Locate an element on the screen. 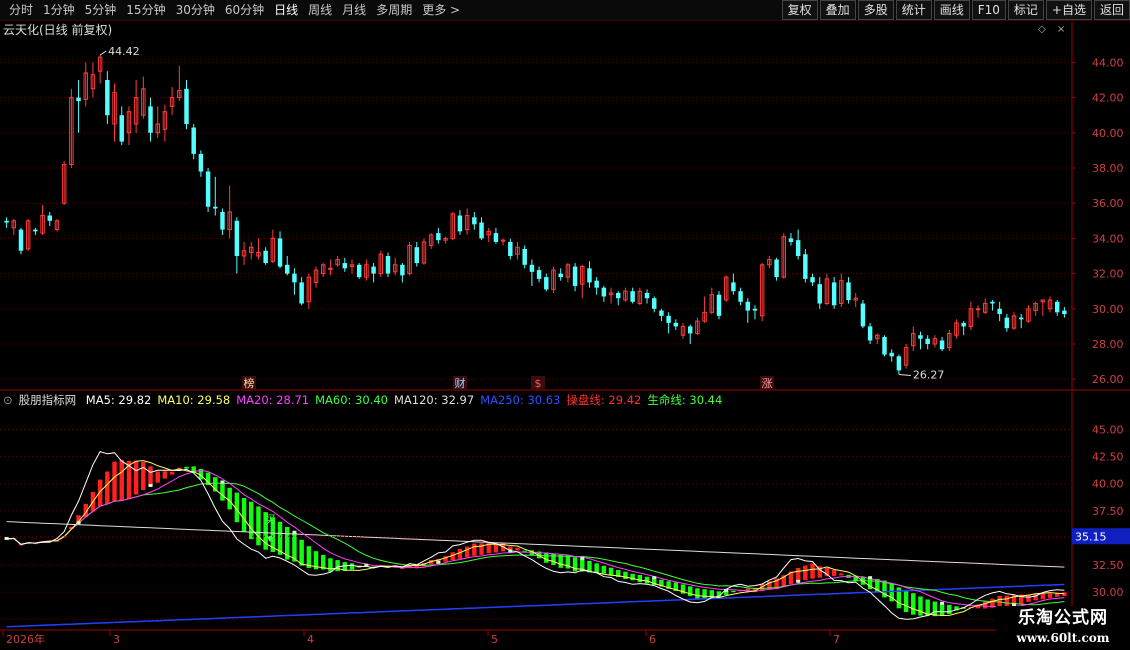  action-button-8: 返回 is located at coordinates (1111, 10).